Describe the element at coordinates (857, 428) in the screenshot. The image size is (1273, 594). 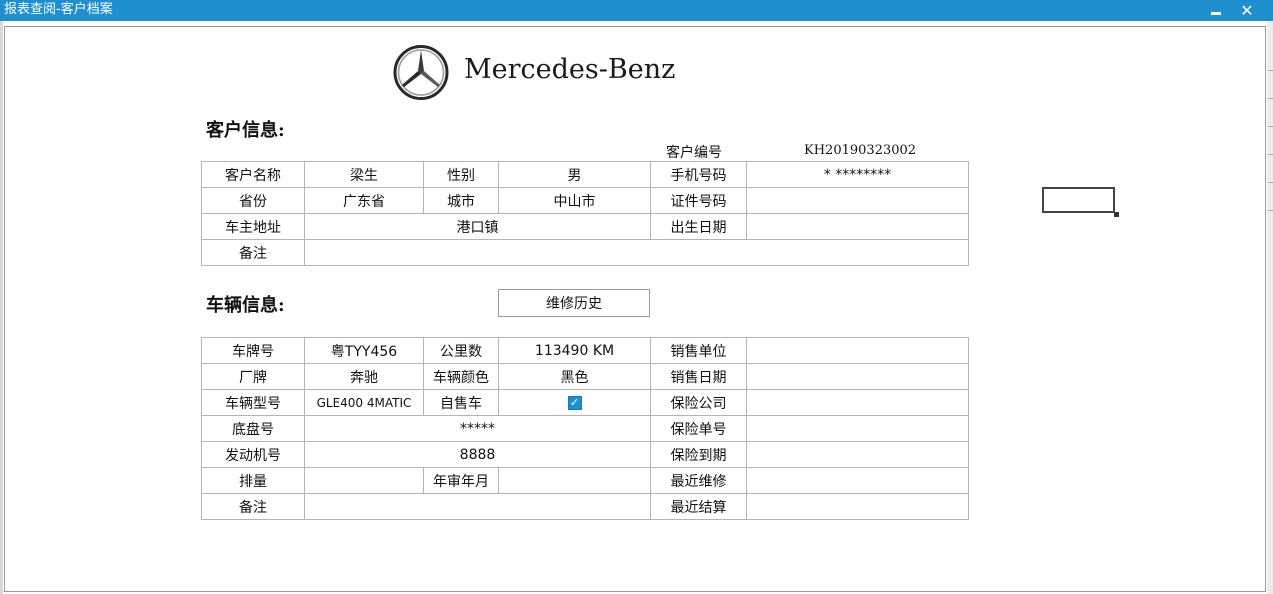
I see `policy-number-value` at that location.